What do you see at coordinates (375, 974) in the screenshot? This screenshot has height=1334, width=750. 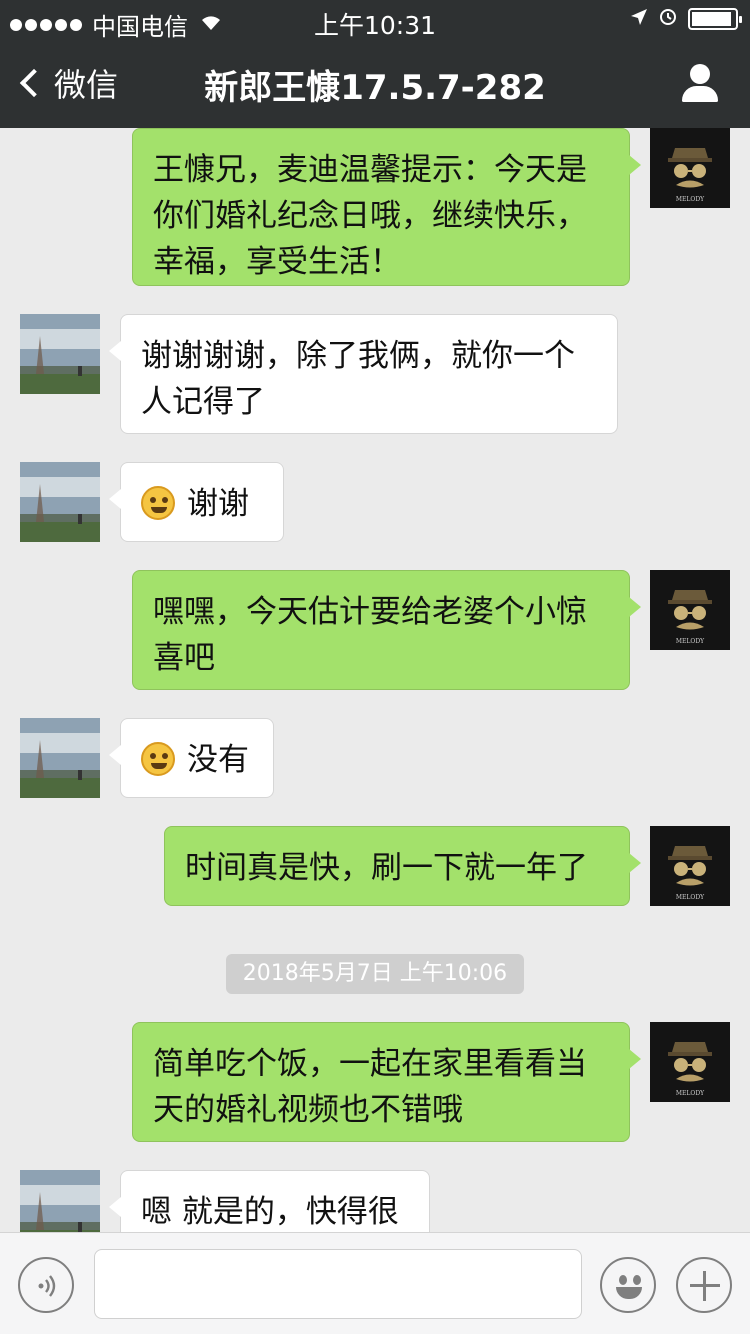 I see `chat-timestamp: 2018年5月7日 上午10:06` at bounding box center [375, 974].